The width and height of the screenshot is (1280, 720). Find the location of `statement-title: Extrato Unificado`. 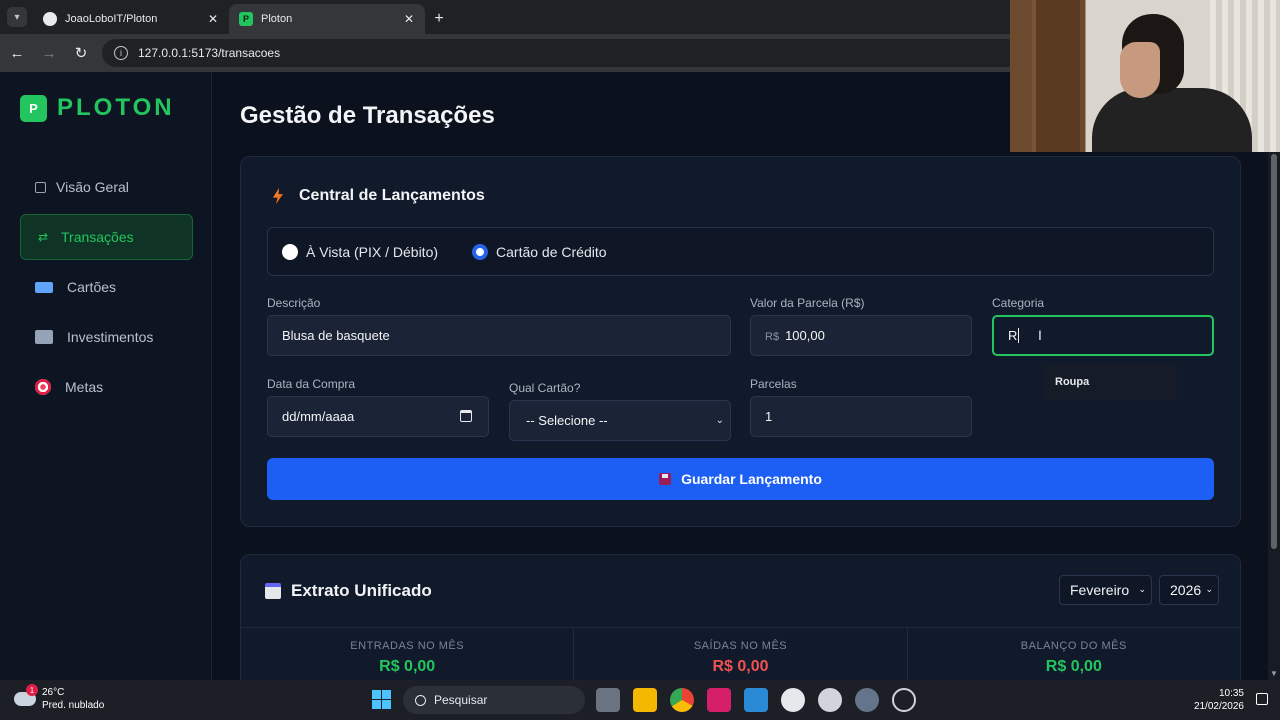

statement-title: Extrato Unificado is located at coordinates (348, 591).